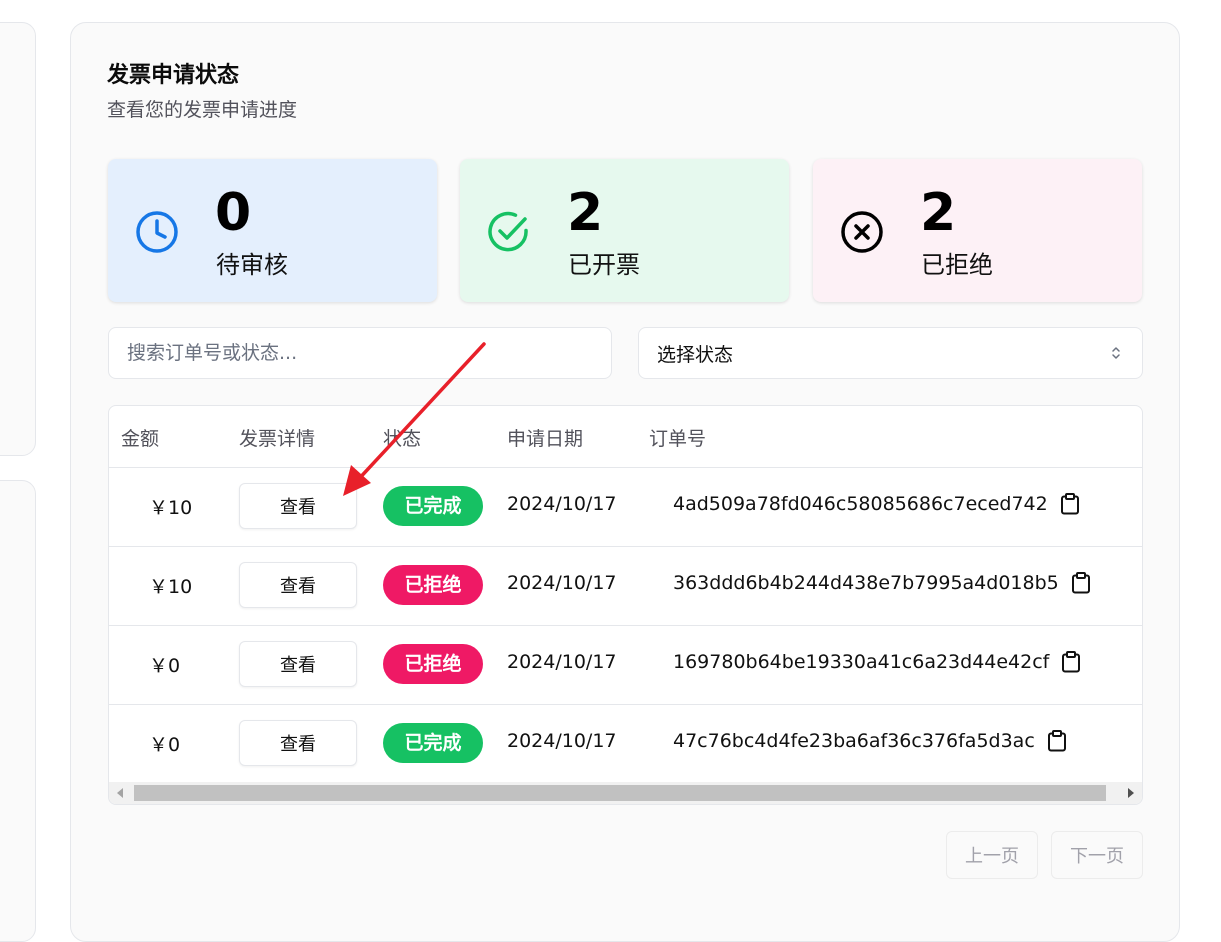  Describe the element at coordinates (890, 353) in the screenshot. I see `status-select: 选择状态` at that location.